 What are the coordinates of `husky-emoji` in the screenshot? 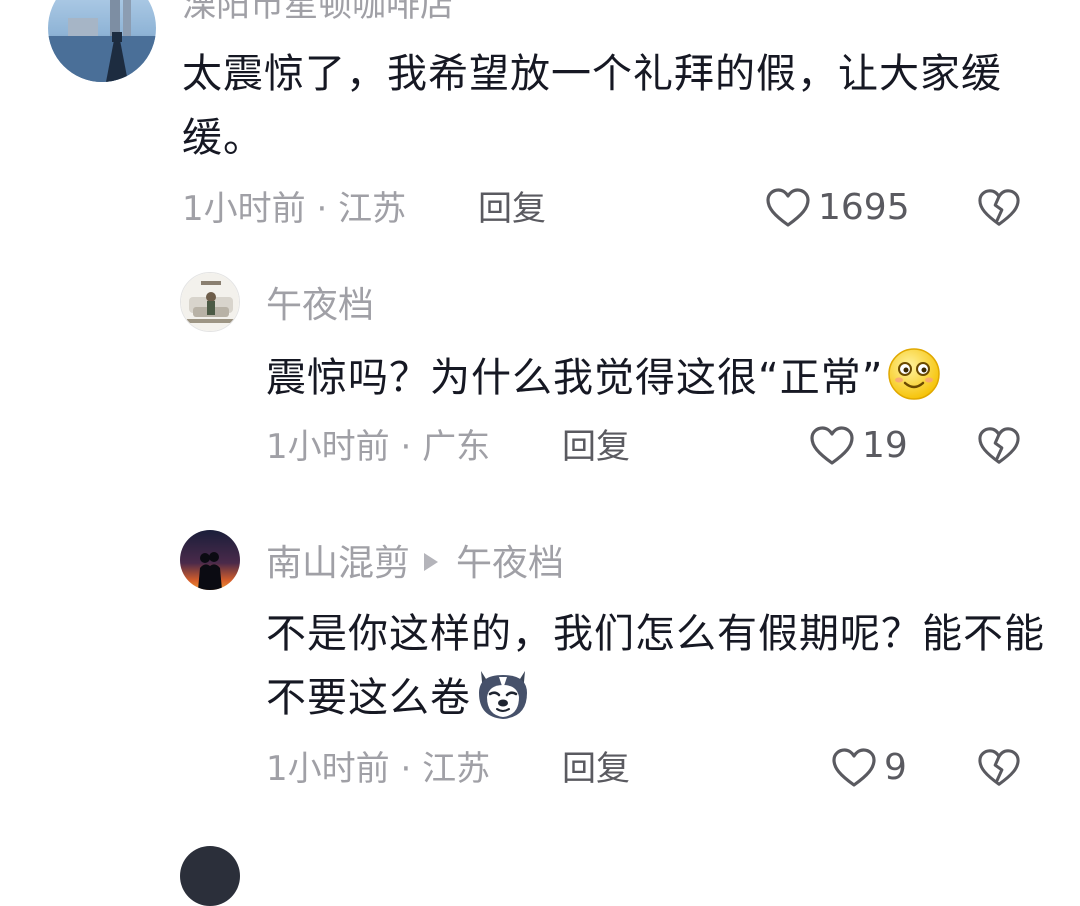 It's located at (503, 703).